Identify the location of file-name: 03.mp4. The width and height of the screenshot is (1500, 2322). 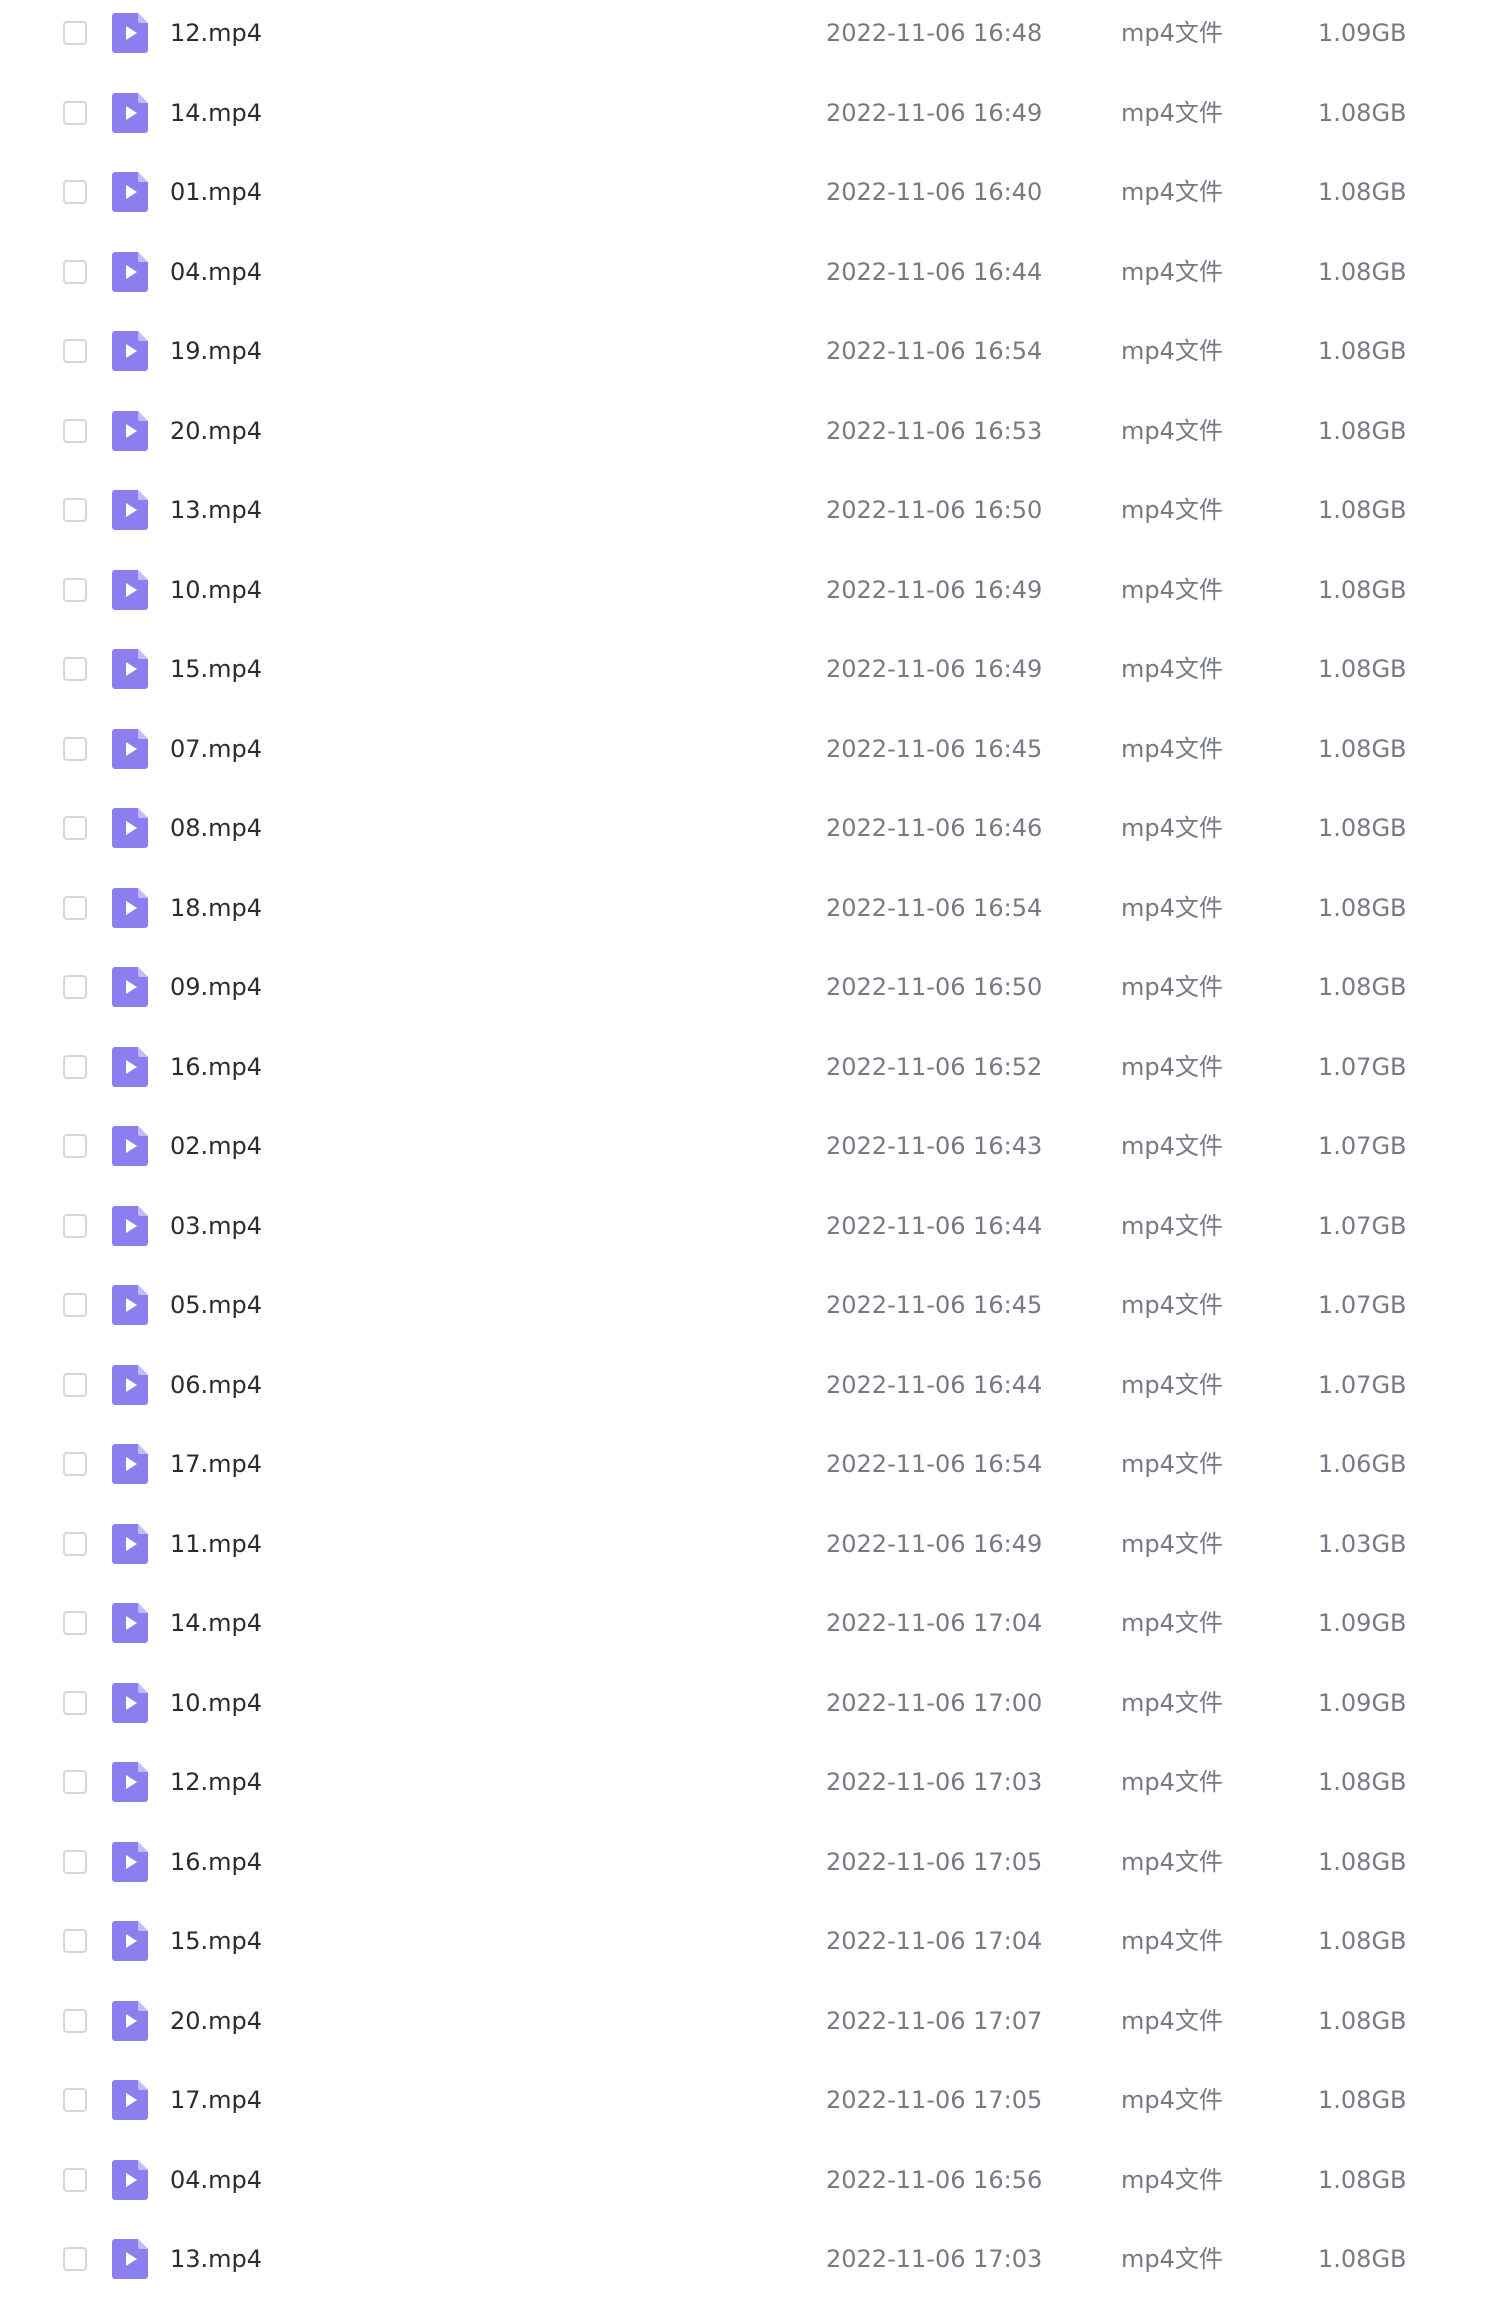
(216, 1226).